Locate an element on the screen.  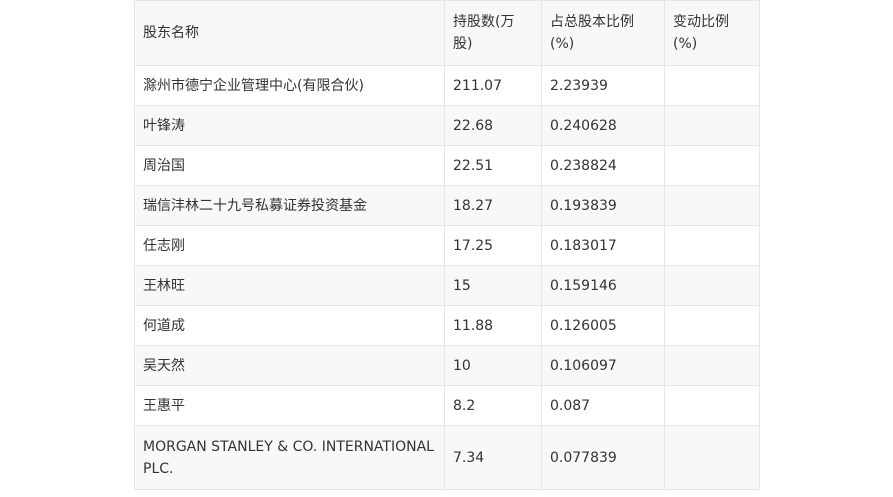
table-row: 周治国 22.51 0.238824 is located at coordinates (447, 165).